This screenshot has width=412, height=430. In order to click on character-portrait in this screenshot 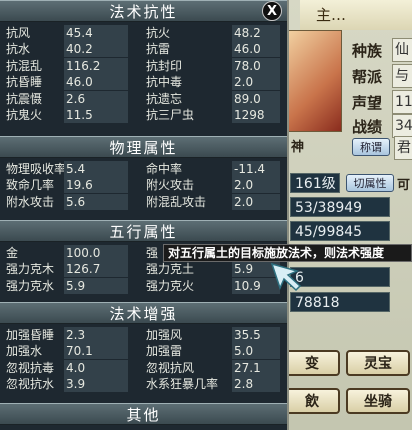, I will do `click(312, 81)`.